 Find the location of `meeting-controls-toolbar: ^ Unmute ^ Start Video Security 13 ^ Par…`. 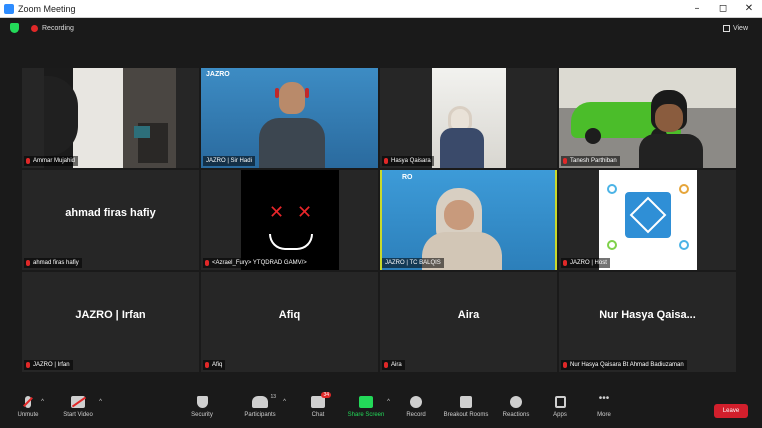

meeting-controls-toolbar: ^ Unmute ^ Start Video Security 13 ^ Par… is located at coordinates (381, 410).